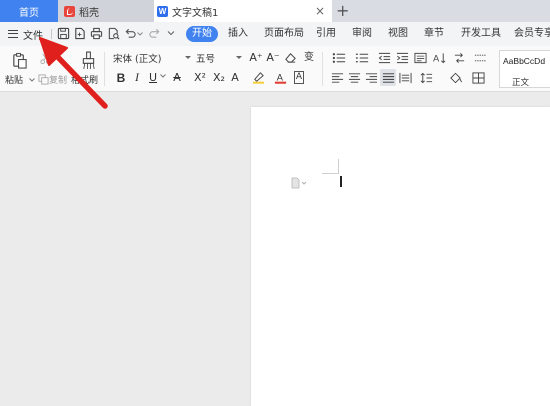 Image resolution: width=550 pixels, height=406 pixels. Describe the element at coordinates (219, 77) in the screenshot. I see `subscript-button: X₂` at that location.